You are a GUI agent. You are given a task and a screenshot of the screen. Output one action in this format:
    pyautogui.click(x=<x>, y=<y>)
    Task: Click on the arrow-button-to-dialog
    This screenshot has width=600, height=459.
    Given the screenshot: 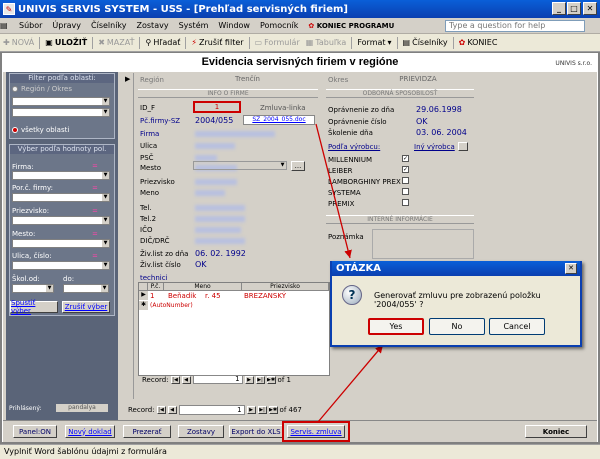 What is the action you would take?
    pyautogui.click(x=350, y=383)
    